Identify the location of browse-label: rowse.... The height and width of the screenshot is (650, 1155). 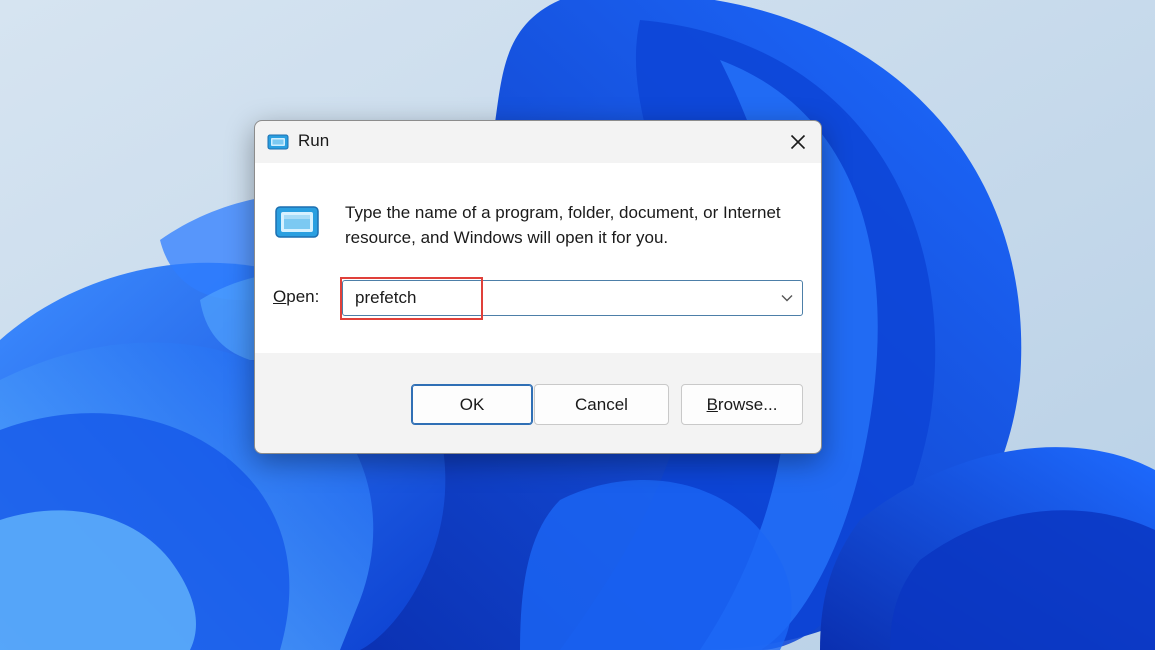
(747, 404).